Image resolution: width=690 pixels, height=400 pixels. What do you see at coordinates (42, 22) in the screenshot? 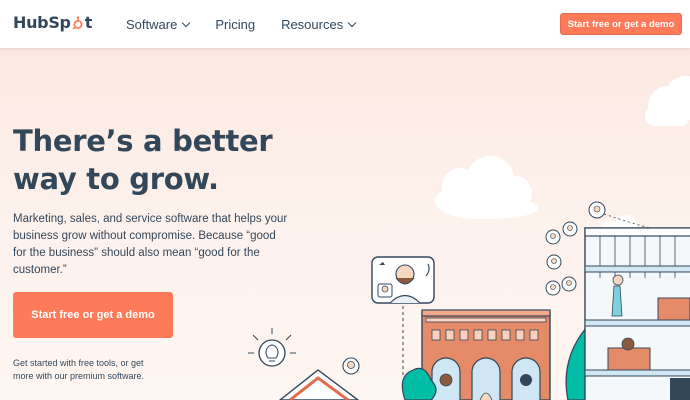
I see `logo-text-start: HubSp` at bounding box center [42, 22].